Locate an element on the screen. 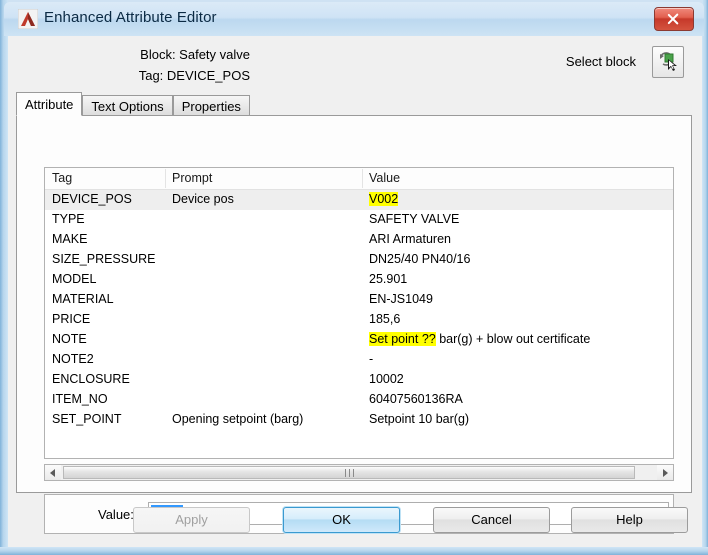  tab-strip: Attribute Text Options Properties is located at coordinates (133, 104).